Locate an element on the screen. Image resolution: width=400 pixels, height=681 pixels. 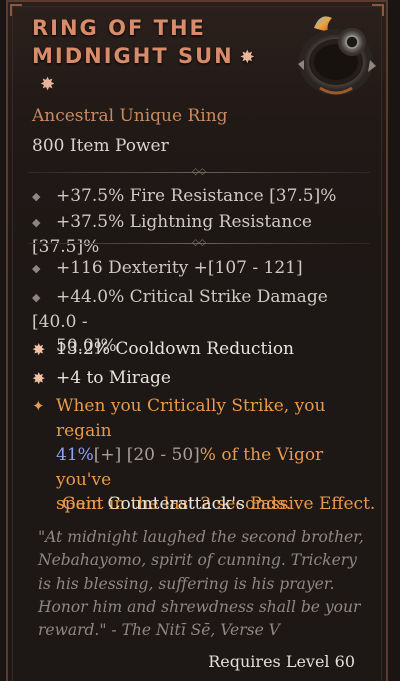
item-title: RING OF THE MIDNIGHT SUN ✸ ✸ is located at coordinates (157, 55).